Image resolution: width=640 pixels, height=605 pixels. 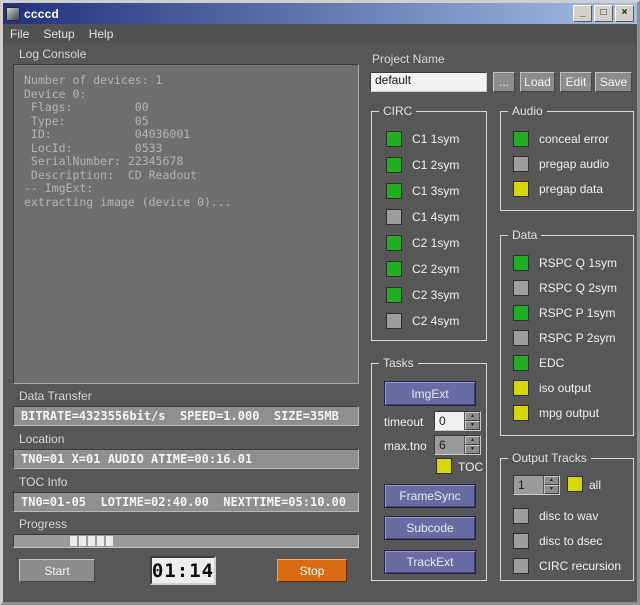 I want to click on track-number-spinner: 1 ▲ ▼, so click(x=536, y=485).